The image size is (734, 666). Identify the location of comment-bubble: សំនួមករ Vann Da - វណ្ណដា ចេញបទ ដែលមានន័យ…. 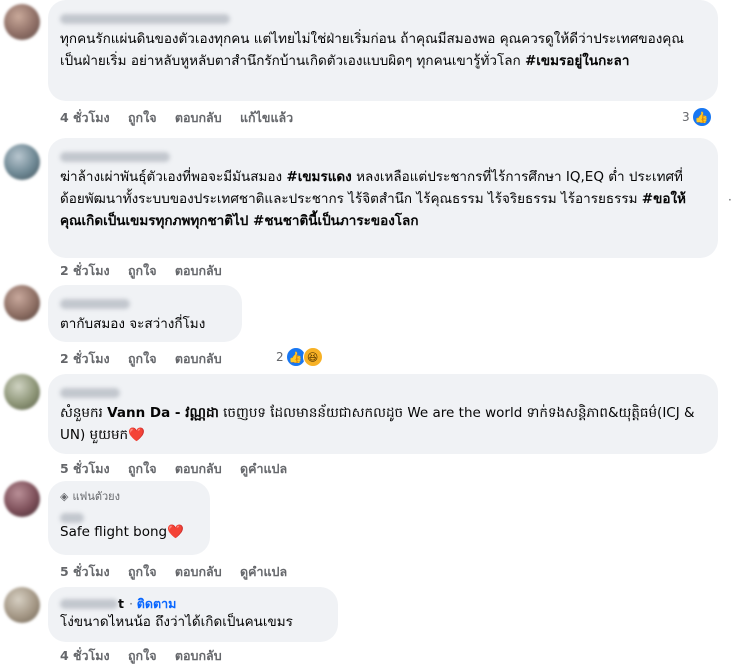
(383, 414).